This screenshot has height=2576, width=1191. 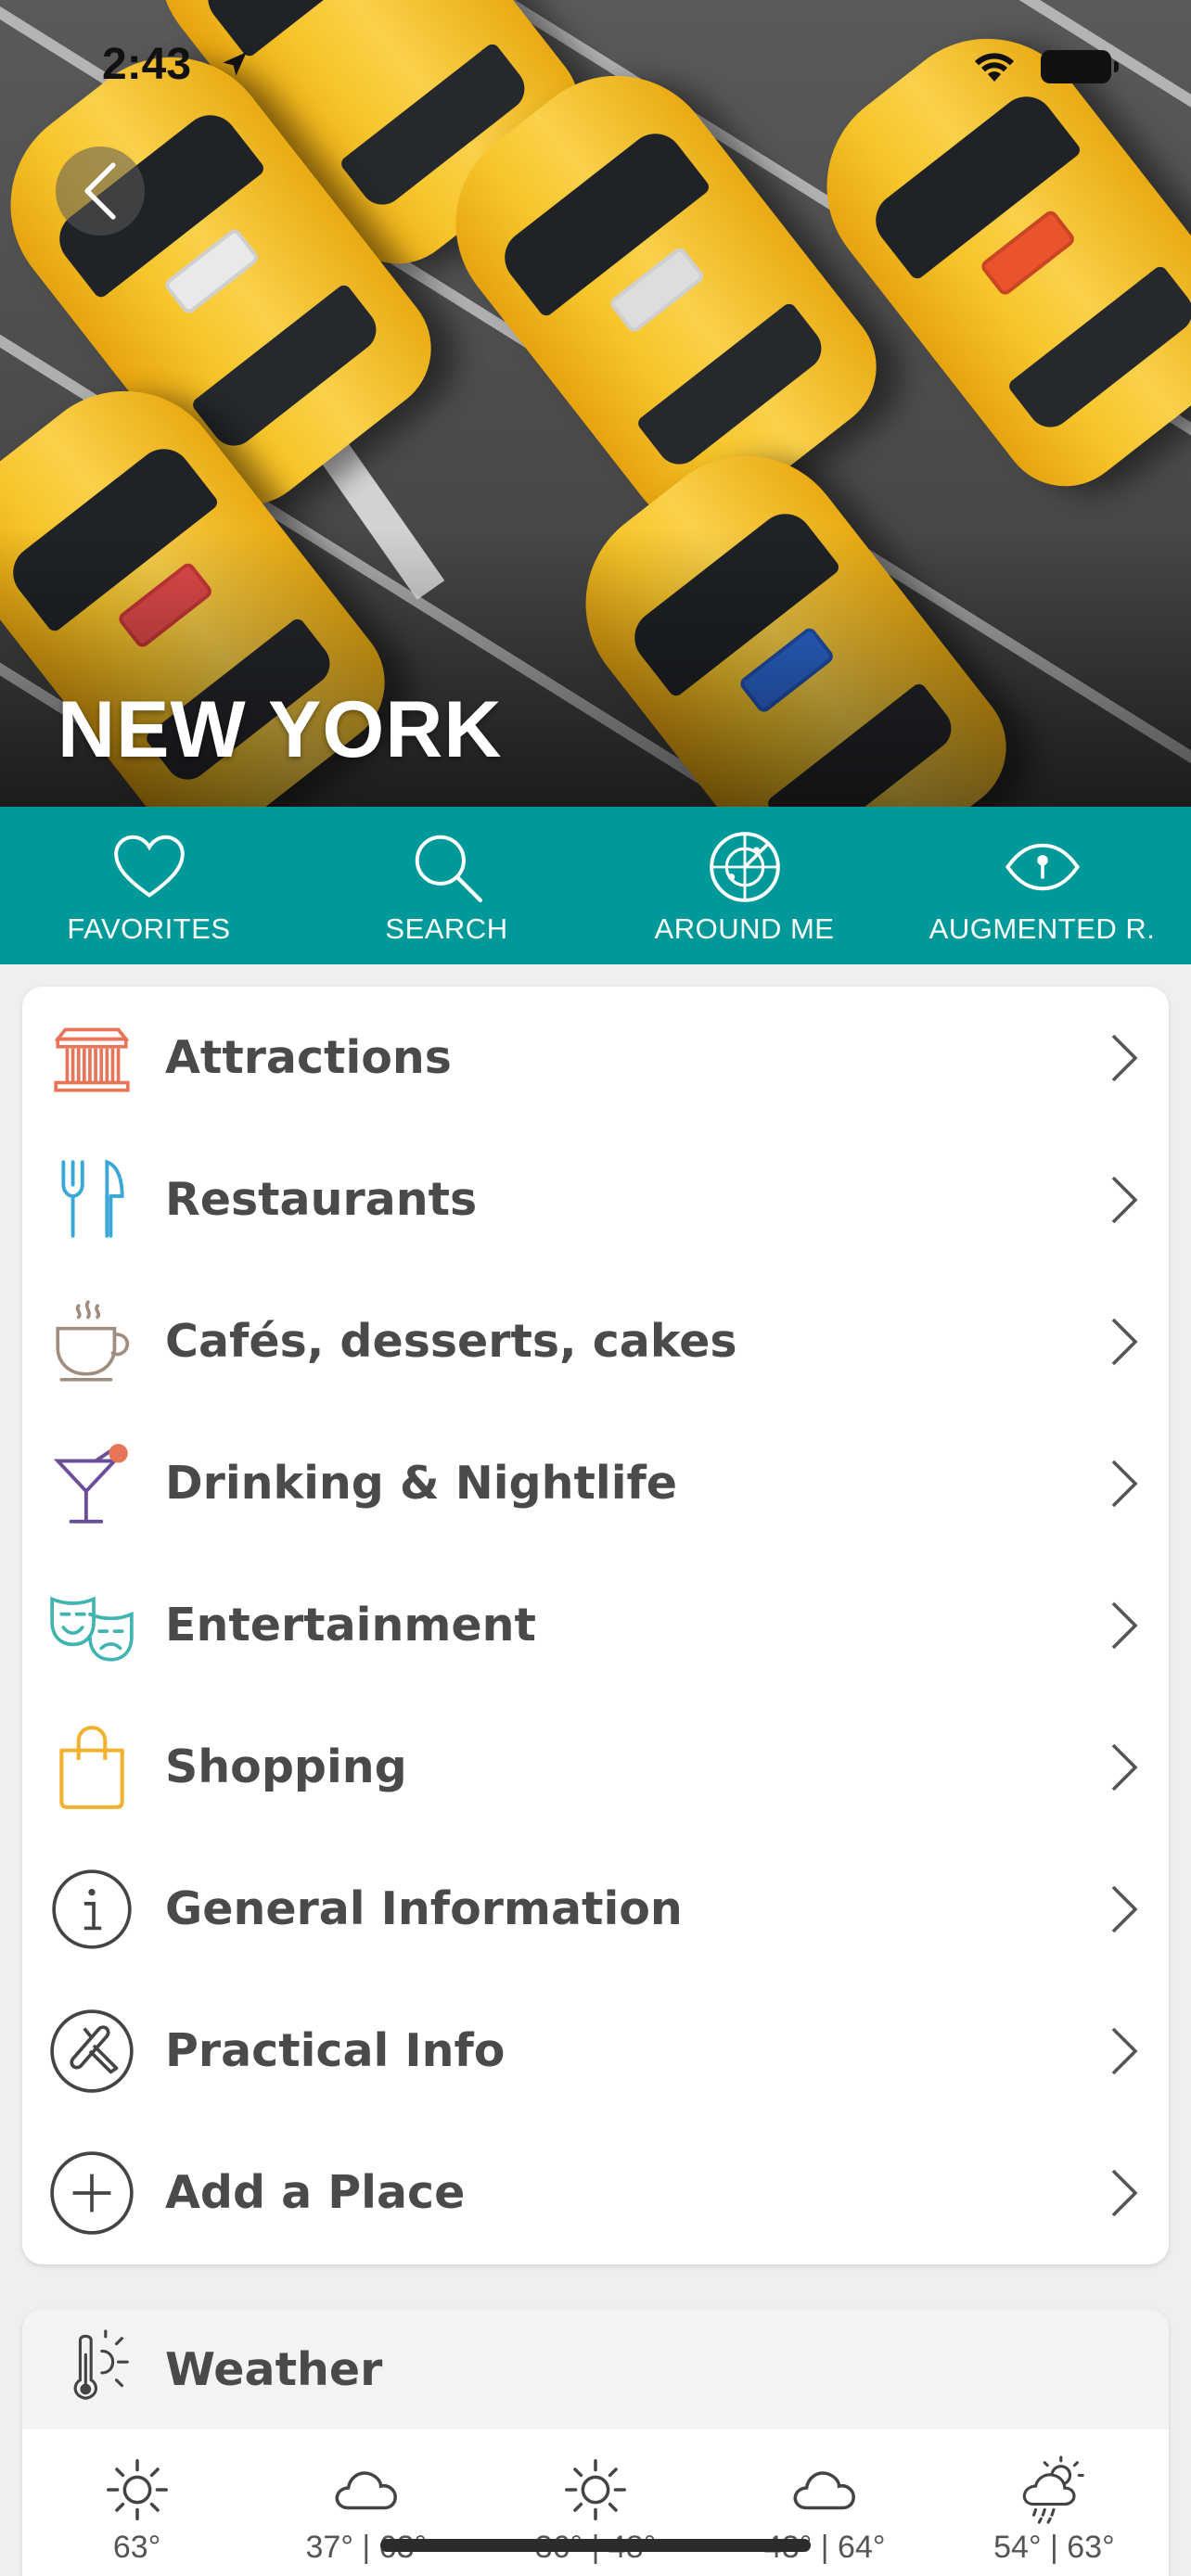 What do you see at coordinates (350, 1625) in the screenshot?
I see `menu-item-label: Entertainment` at bounding box center [350, 1625].